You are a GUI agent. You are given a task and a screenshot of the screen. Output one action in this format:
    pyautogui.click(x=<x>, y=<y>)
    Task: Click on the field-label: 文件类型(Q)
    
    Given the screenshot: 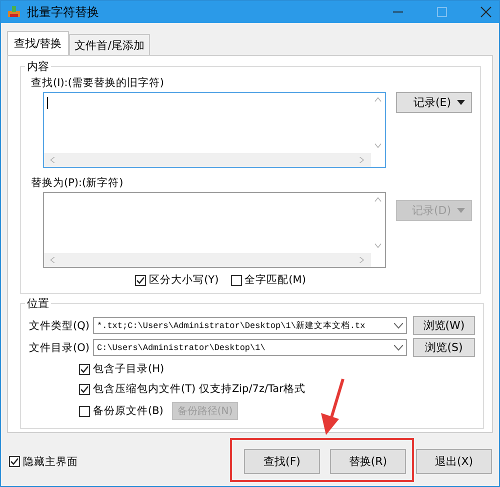 What is the action you would take?
    pyautogui.click(x=59, y=325)
    